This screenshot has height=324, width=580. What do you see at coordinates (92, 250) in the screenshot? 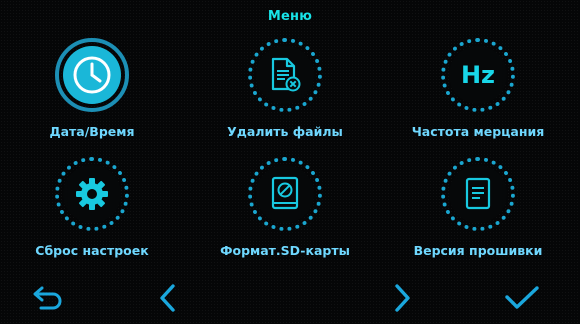
I see `menu-item-label: Сброс настроек` at bounding box center [92, 250].